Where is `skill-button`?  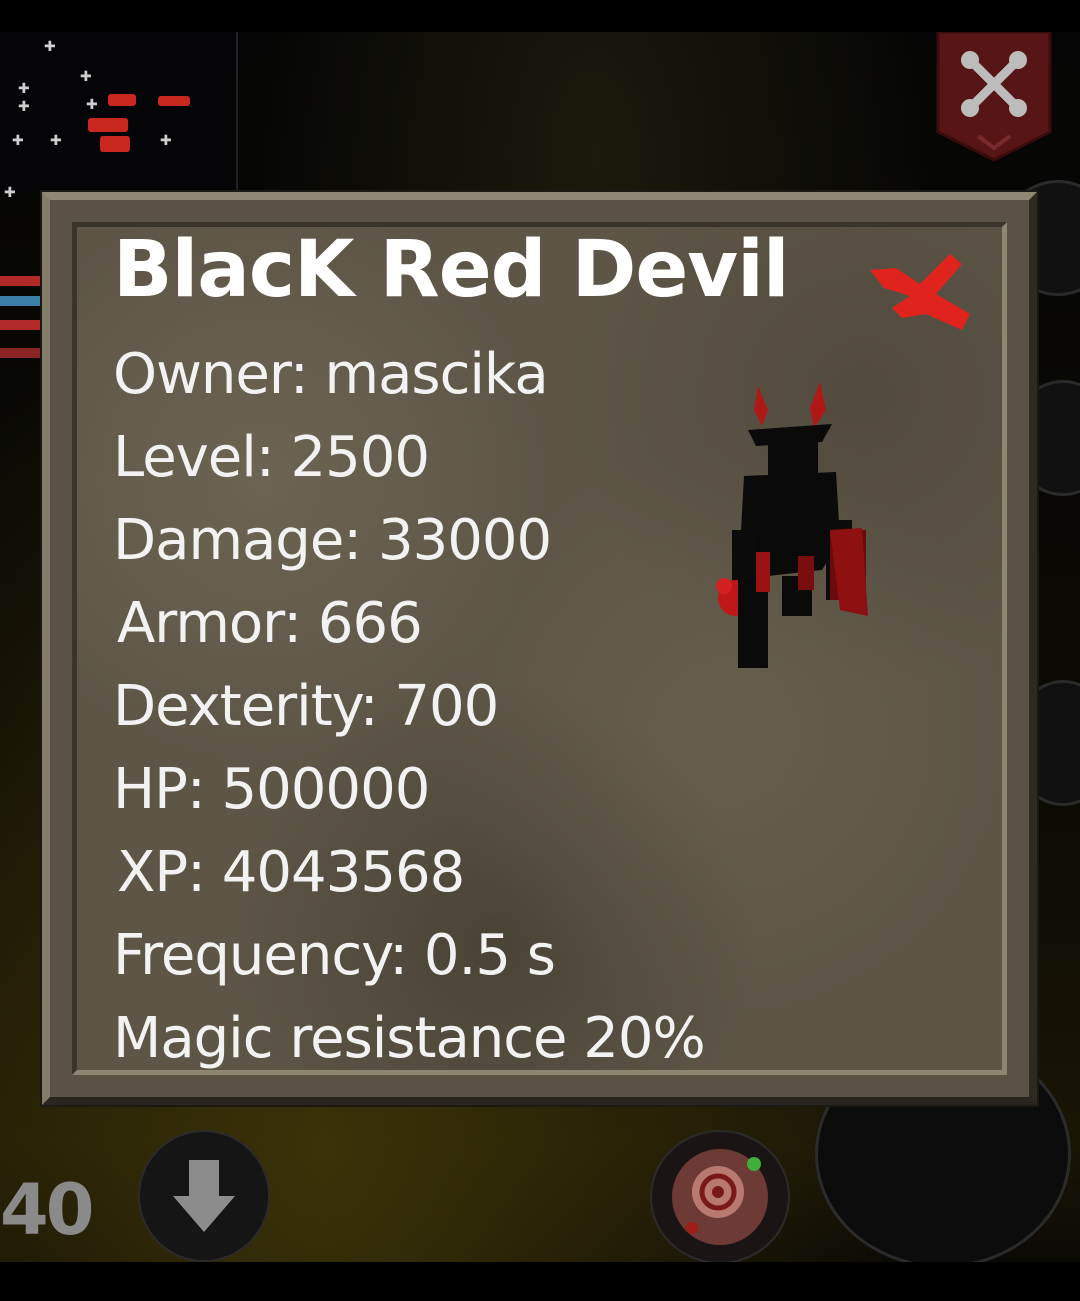
skill-button is located at coordinates (720, 1197).